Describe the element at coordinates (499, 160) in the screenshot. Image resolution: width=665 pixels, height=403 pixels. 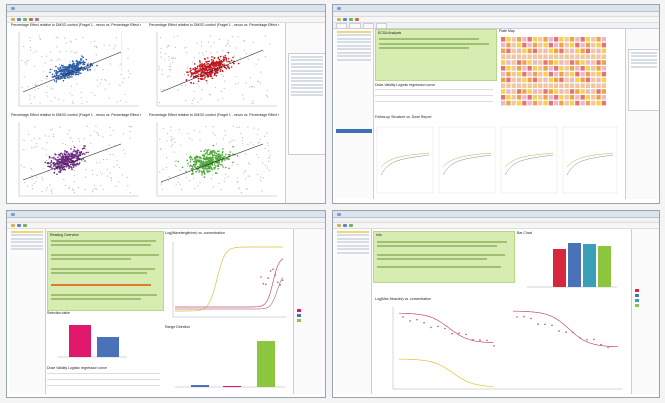
I see `curve-small-multiples` at that location.